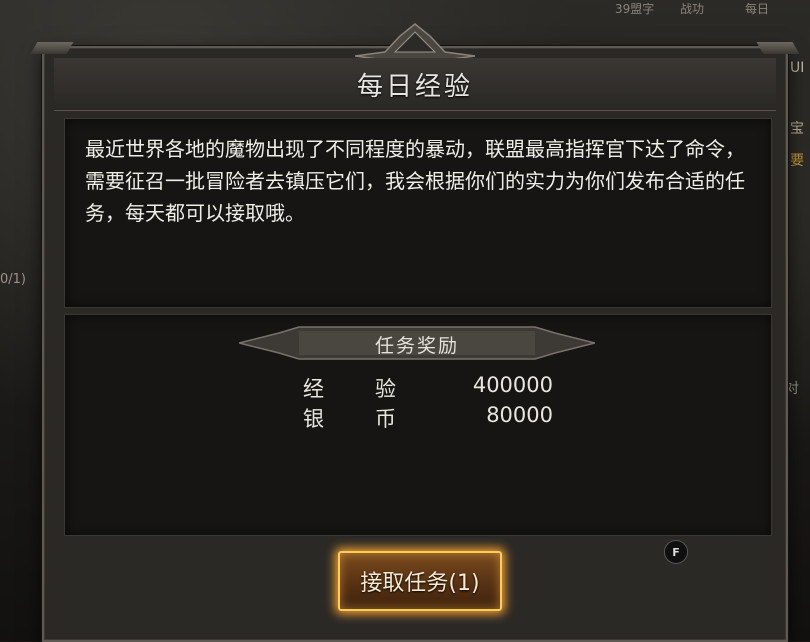  I want to click on bg-hud-text: 0/1), so click(13, 279).